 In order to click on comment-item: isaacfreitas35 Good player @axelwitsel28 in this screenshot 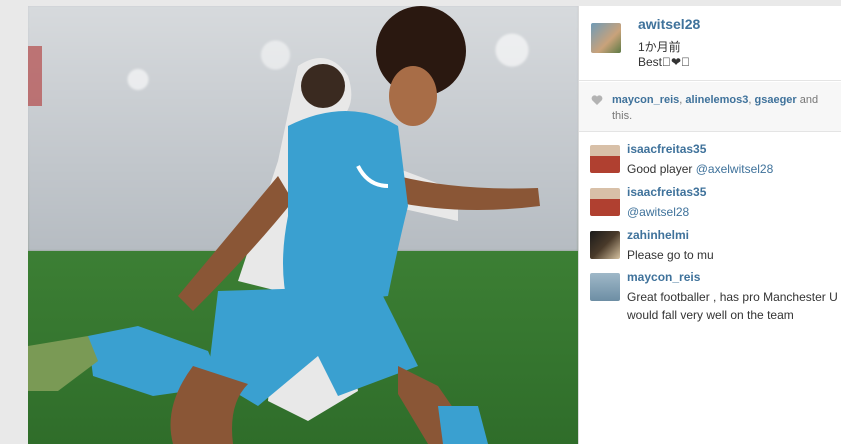, I will do `click(710, 162)`.